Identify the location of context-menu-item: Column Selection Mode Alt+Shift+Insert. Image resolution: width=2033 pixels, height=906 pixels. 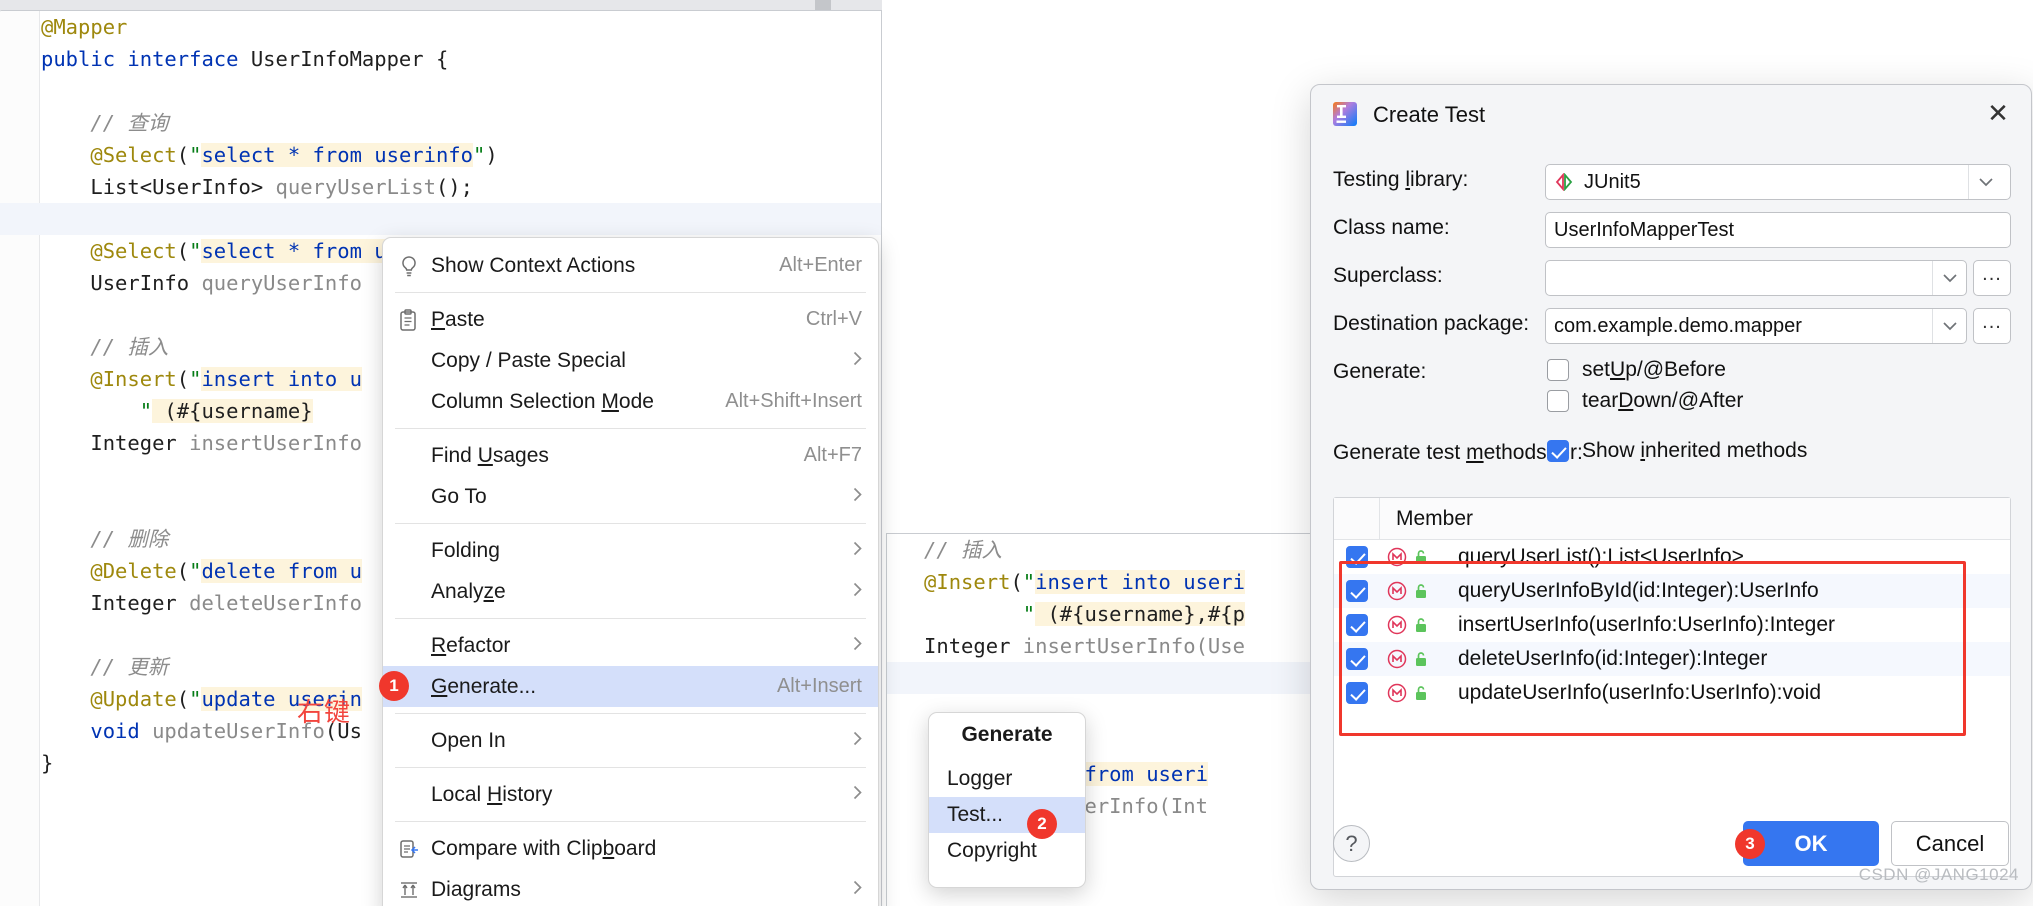
(630, 401).